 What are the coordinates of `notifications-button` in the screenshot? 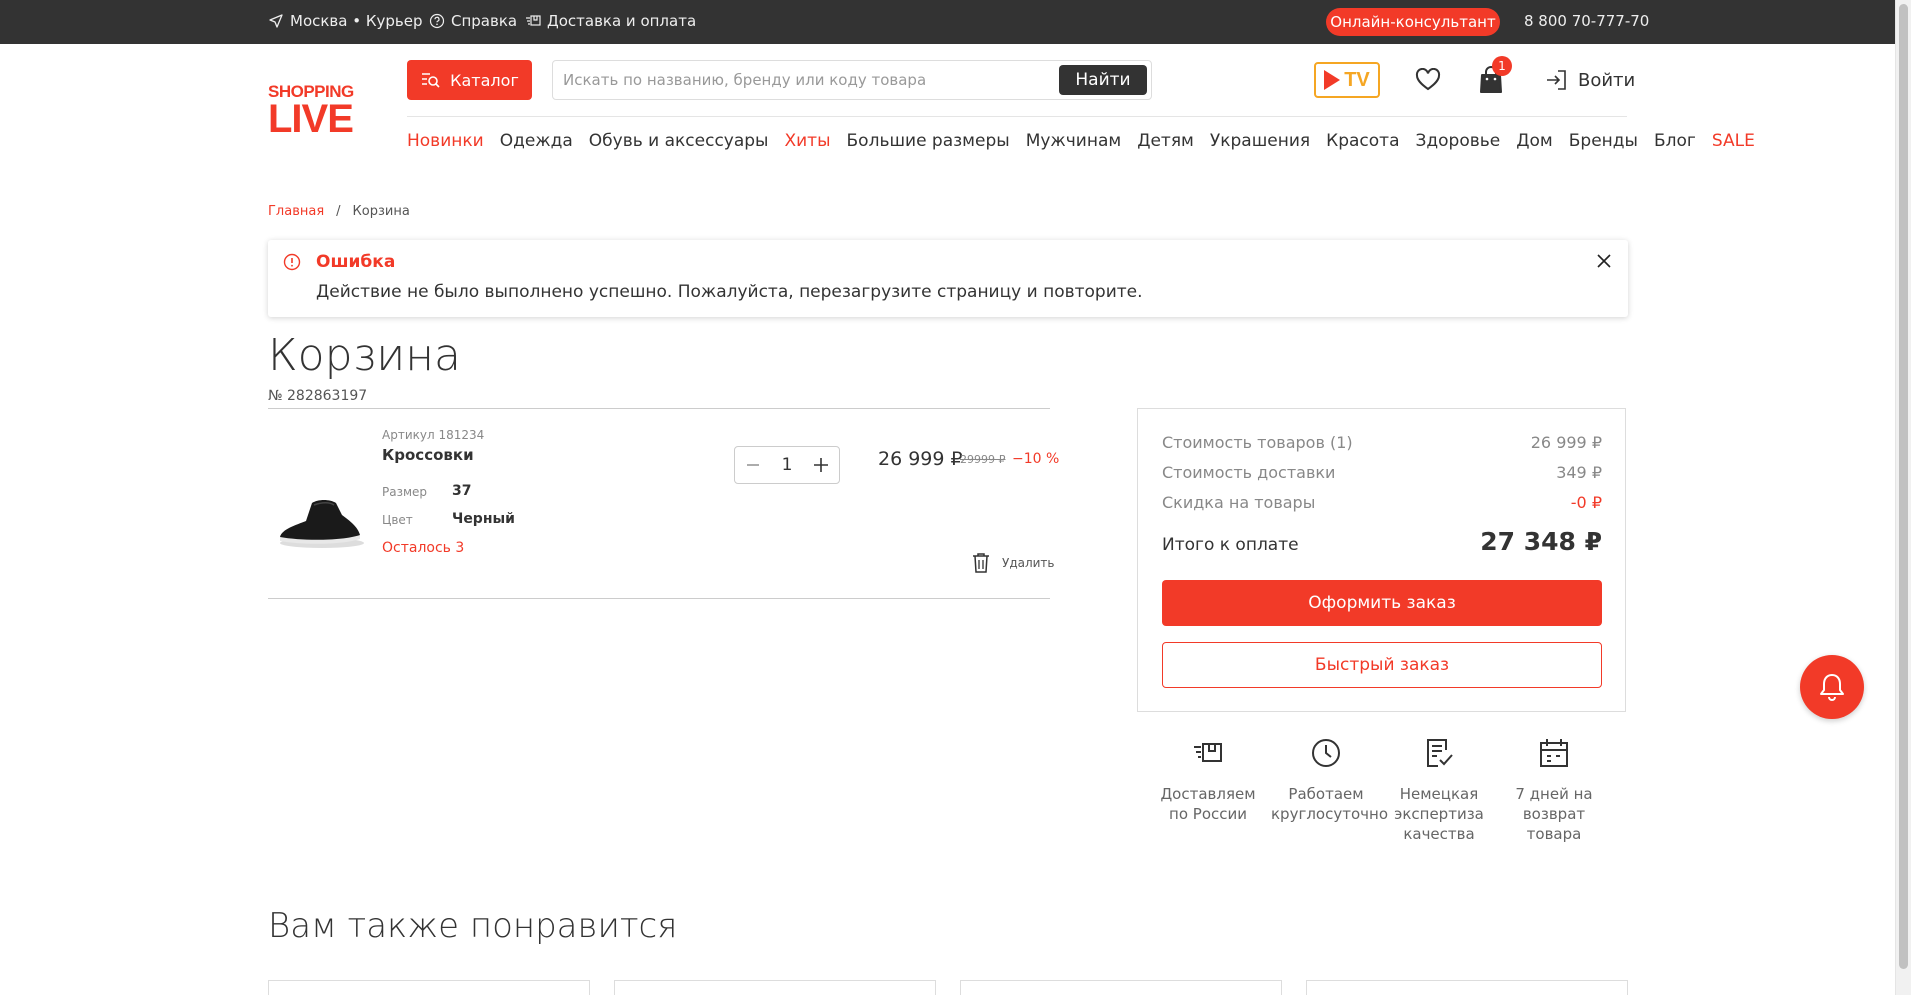 It's located at (1832, 687).